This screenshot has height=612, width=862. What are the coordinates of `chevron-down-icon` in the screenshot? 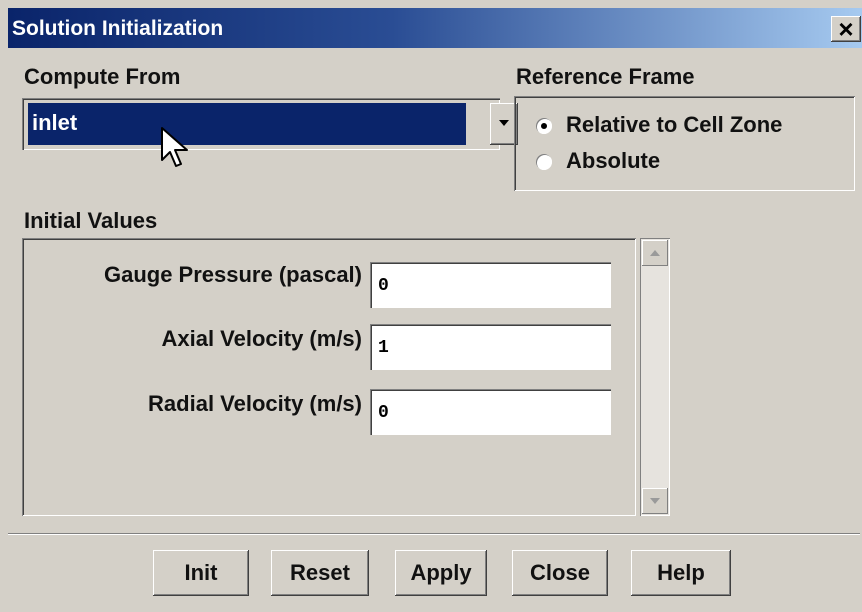 It's located at (504, 123).